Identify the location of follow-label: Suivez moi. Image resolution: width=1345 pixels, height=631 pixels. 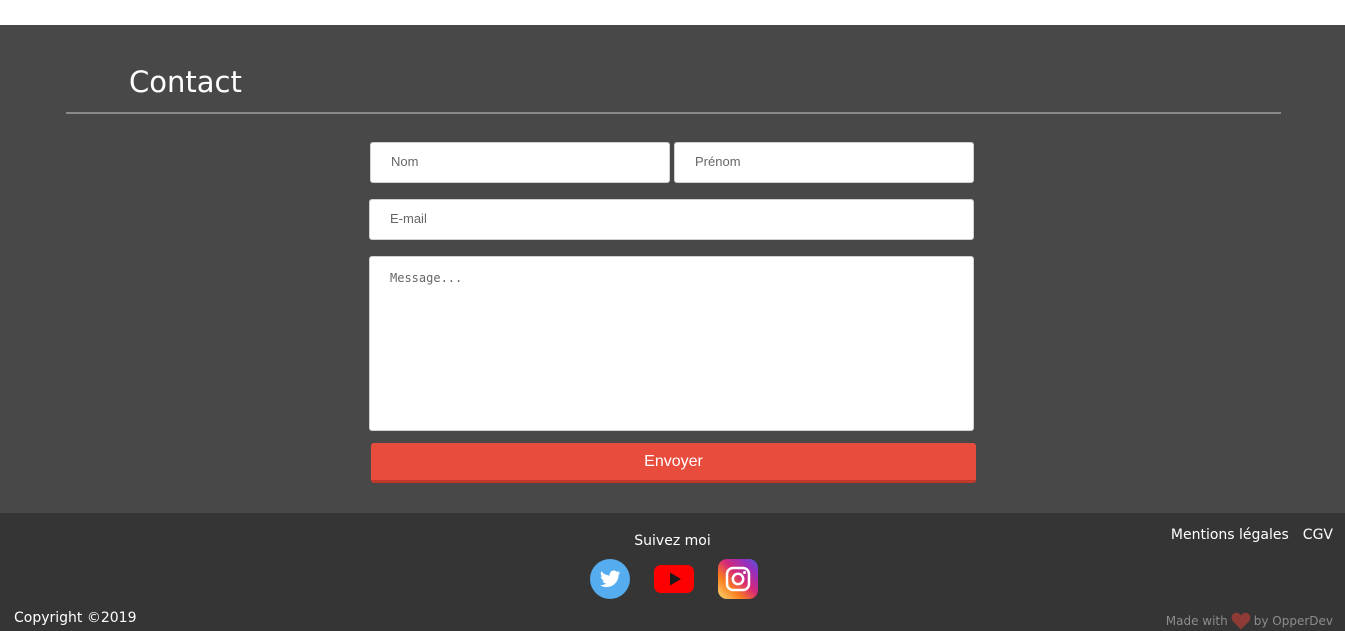
(672, 541).